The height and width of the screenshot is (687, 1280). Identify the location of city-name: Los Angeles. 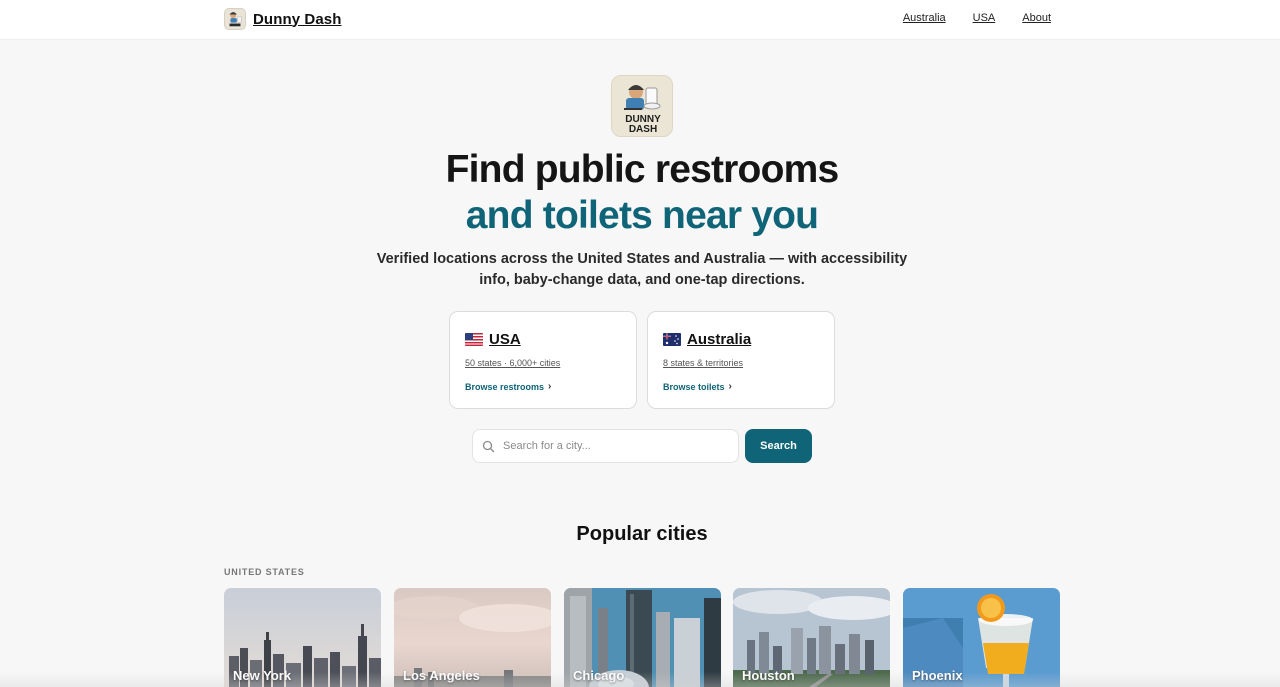
(441, 675).